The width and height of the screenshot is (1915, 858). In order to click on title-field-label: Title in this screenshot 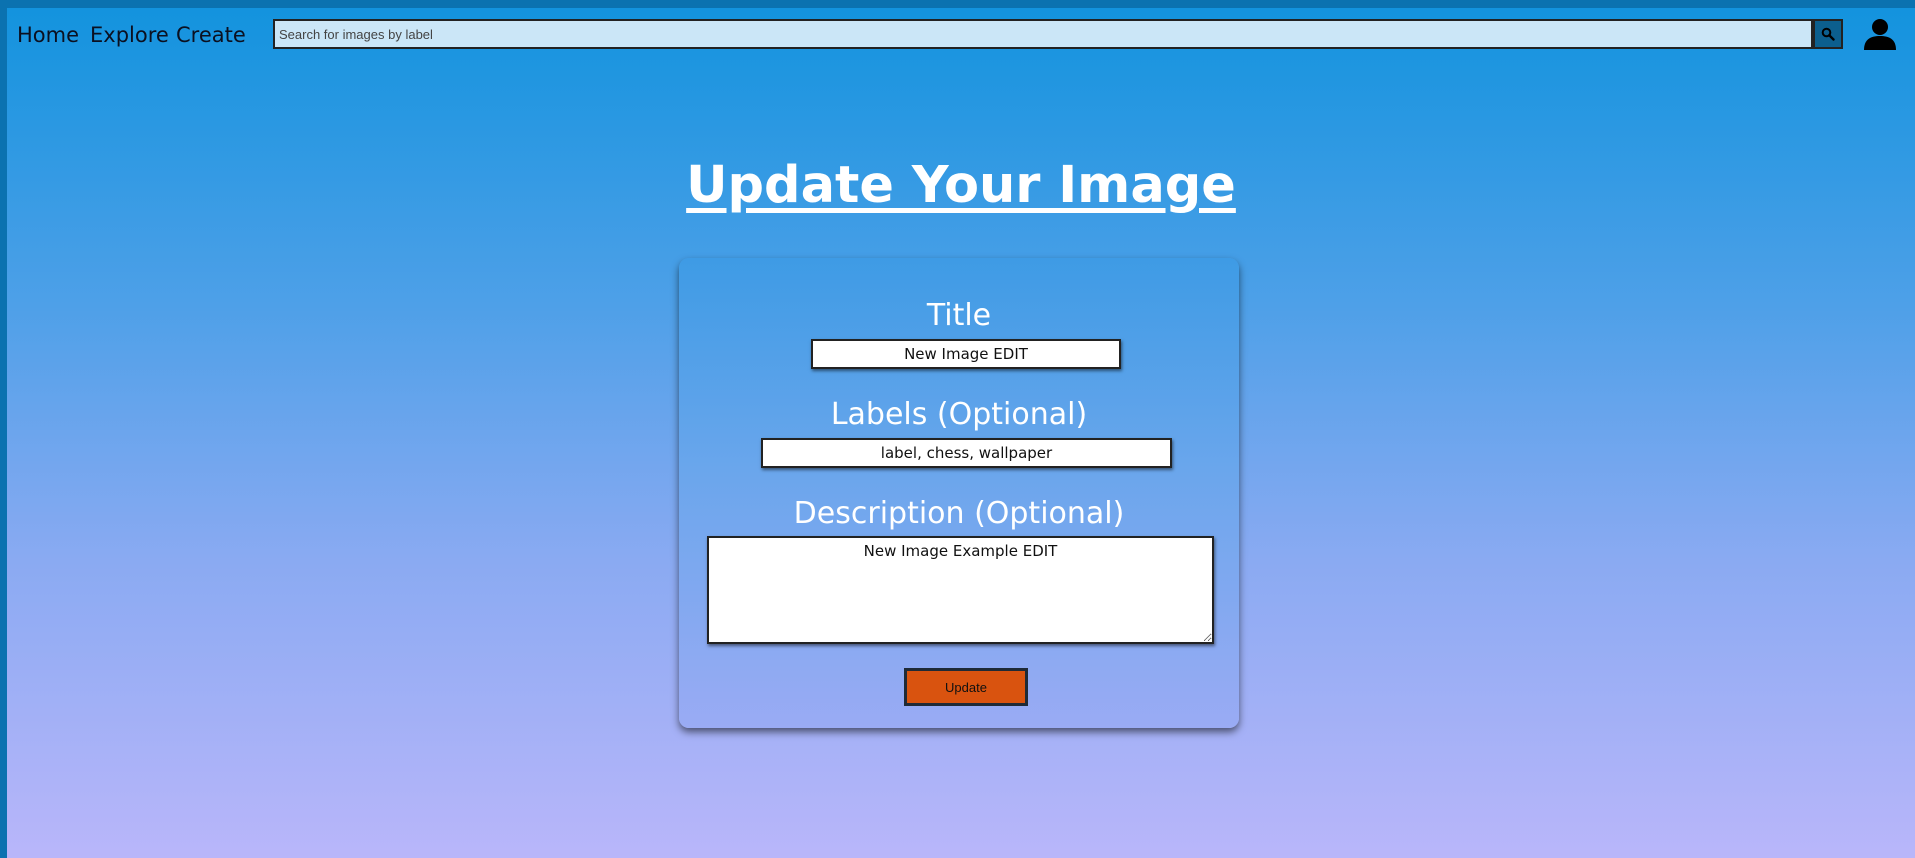, I will do `click(959, 315)`.